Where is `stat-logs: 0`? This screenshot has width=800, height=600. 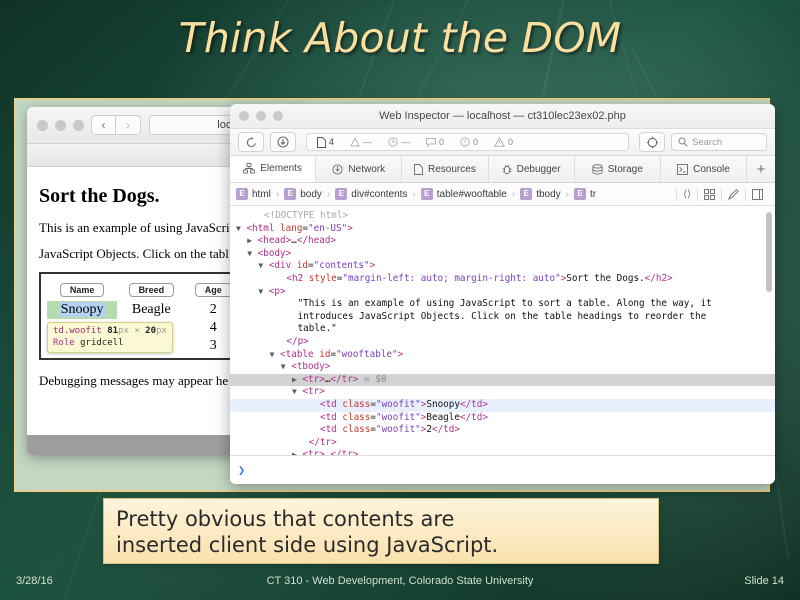 stat-logs: 0 is located at coordinates (435, 142).